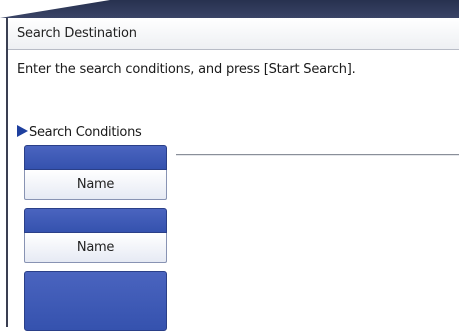 This screenshot has width=459, height=331. I want to click on condition-1-name-button: Name, so click(95, 185).